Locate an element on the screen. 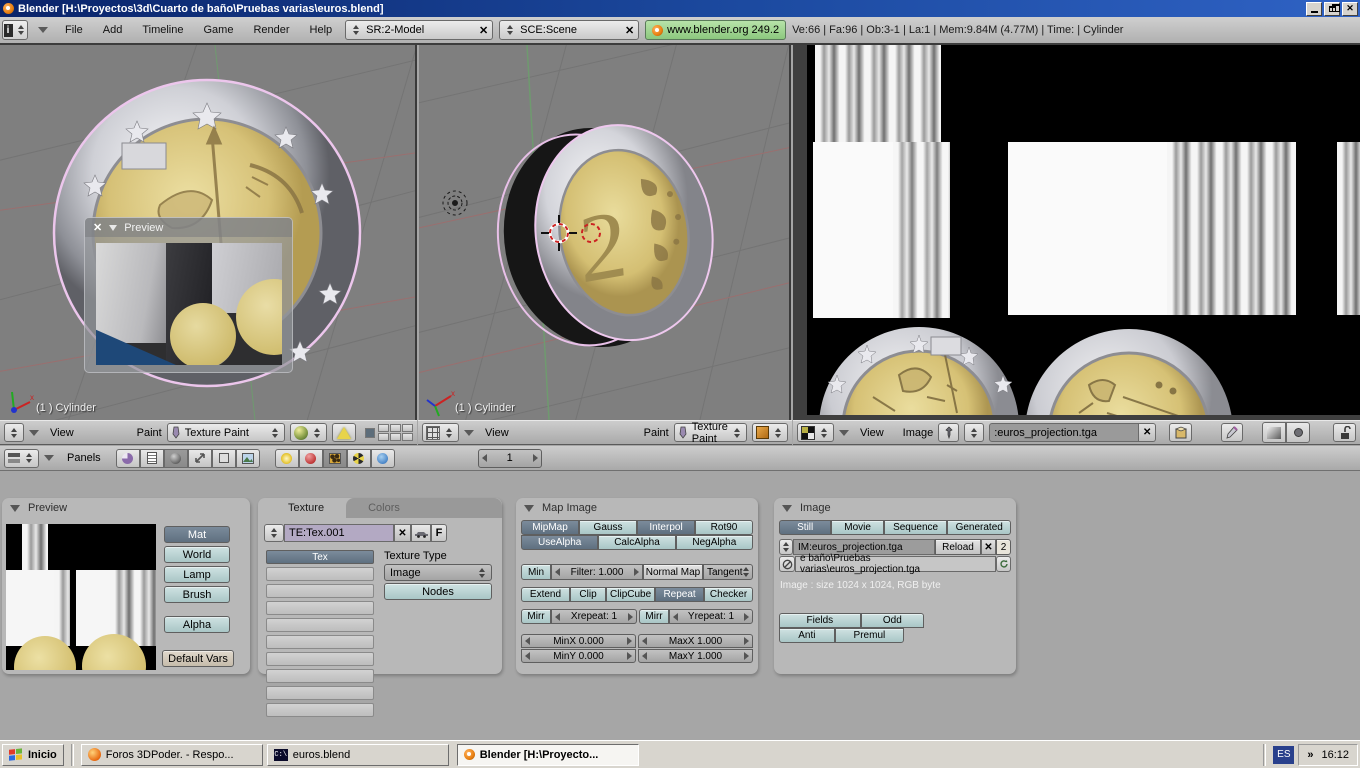  file-browse-button is located at coordinates (787, 564).